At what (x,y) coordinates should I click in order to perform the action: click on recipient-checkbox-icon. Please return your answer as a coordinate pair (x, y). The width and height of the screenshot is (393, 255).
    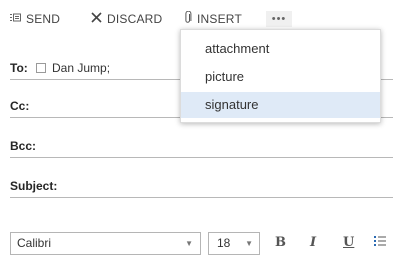
    Looking at the image, I should click on (41, 68).